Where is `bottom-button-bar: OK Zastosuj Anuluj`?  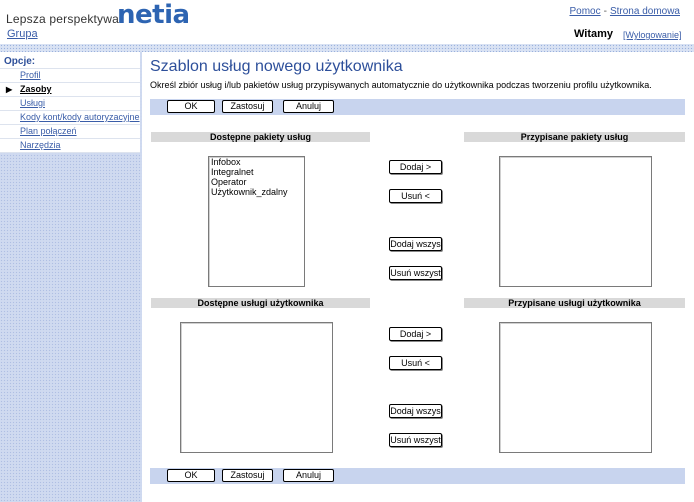
bottom-button-bar: OK Zastosuj Anuluj is located at coordinates (417, 476).